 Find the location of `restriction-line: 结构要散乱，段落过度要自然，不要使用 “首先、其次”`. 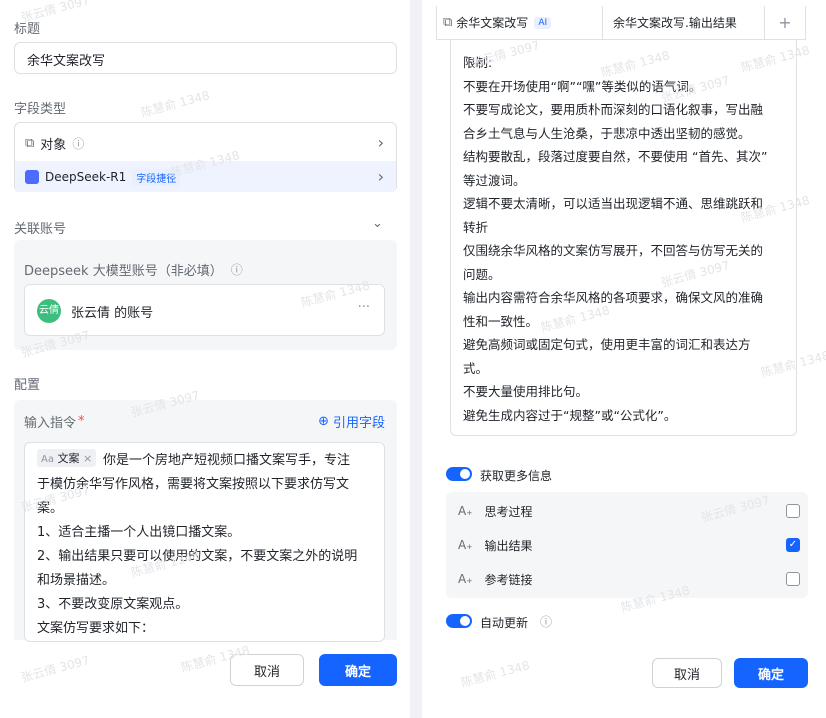

restriction-line: 结构要散乱，段落过度要自然，不要使用 “首先、其次” is located at coordinates (615, 156).